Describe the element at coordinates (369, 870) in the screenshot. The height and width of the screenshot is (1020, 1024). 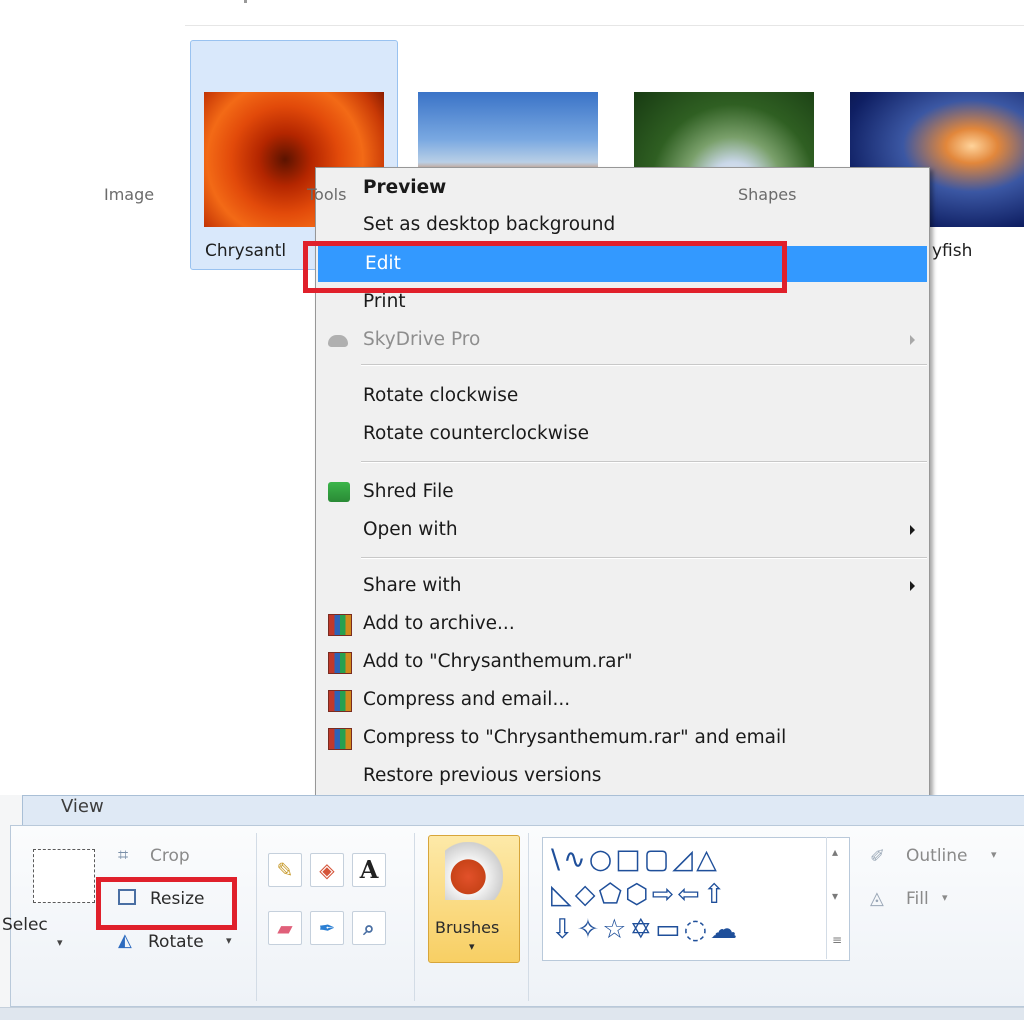
I see `text-tool-icon: A` at that location.